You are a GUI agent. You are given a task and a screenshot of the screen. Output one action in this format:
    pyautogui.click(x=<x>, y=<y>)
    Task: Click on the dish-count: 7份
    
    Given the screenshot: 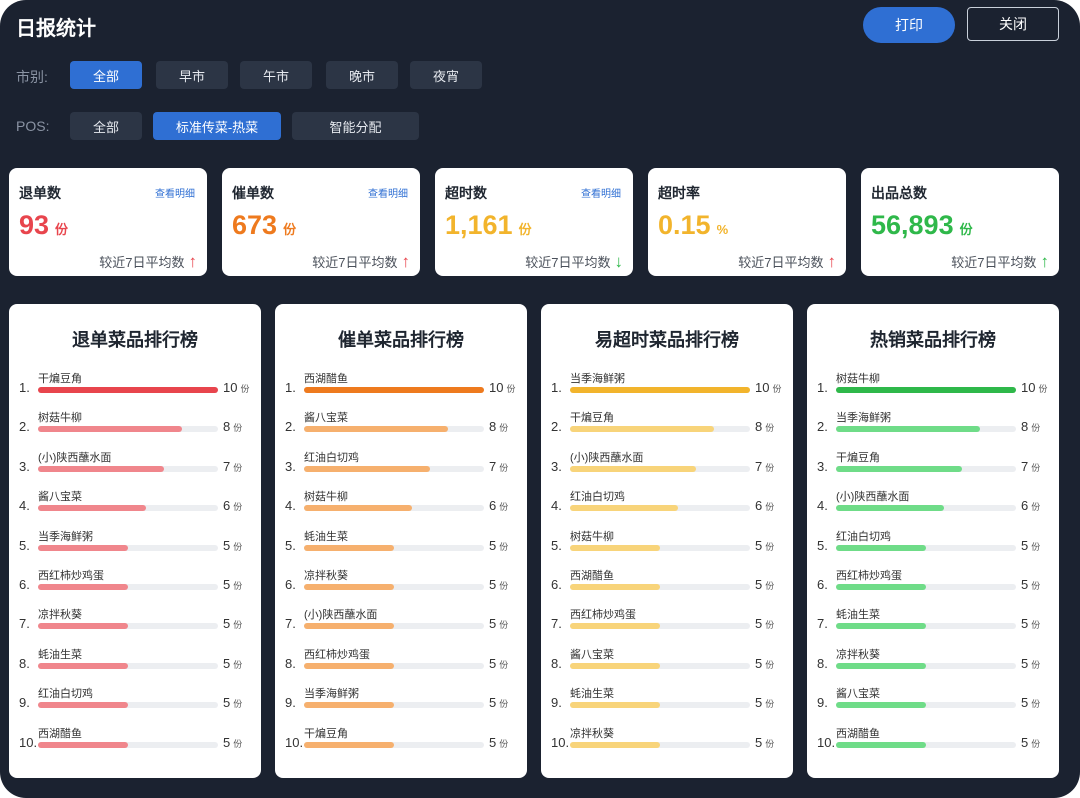 What is the action you would take?
    pyautogui.click(x=232, y=466)
    